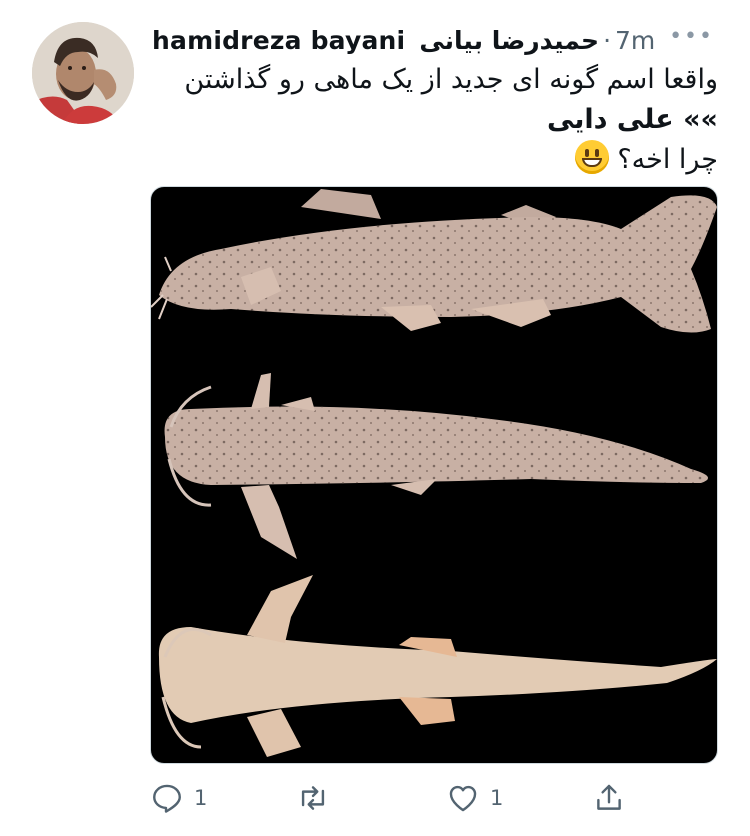  Describe the element at coordinates (278, 40) in the screenshot. I see `author-display-name: hamidreza bayani` at that location.